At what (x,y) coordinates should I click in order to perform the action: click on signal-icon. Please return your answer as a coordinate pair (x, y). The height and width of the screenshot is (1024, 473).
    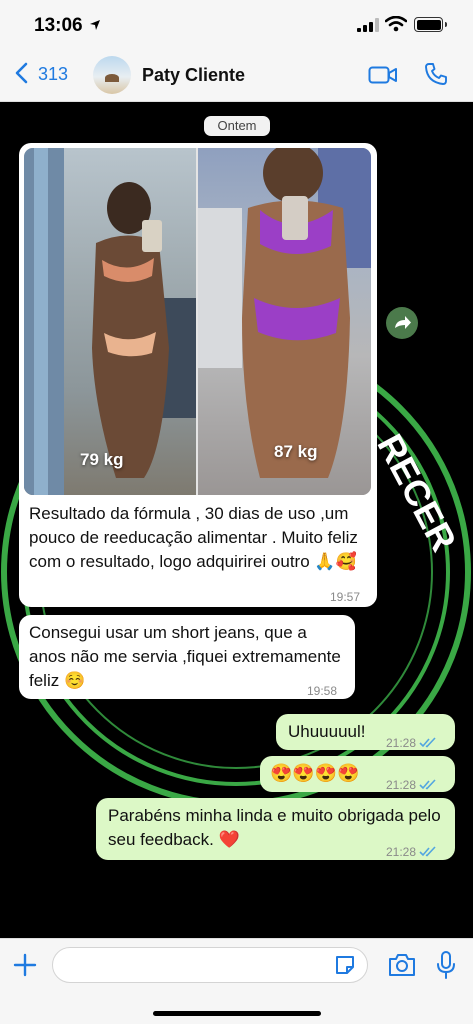
    Looking at the image, I should click on (368, 25).